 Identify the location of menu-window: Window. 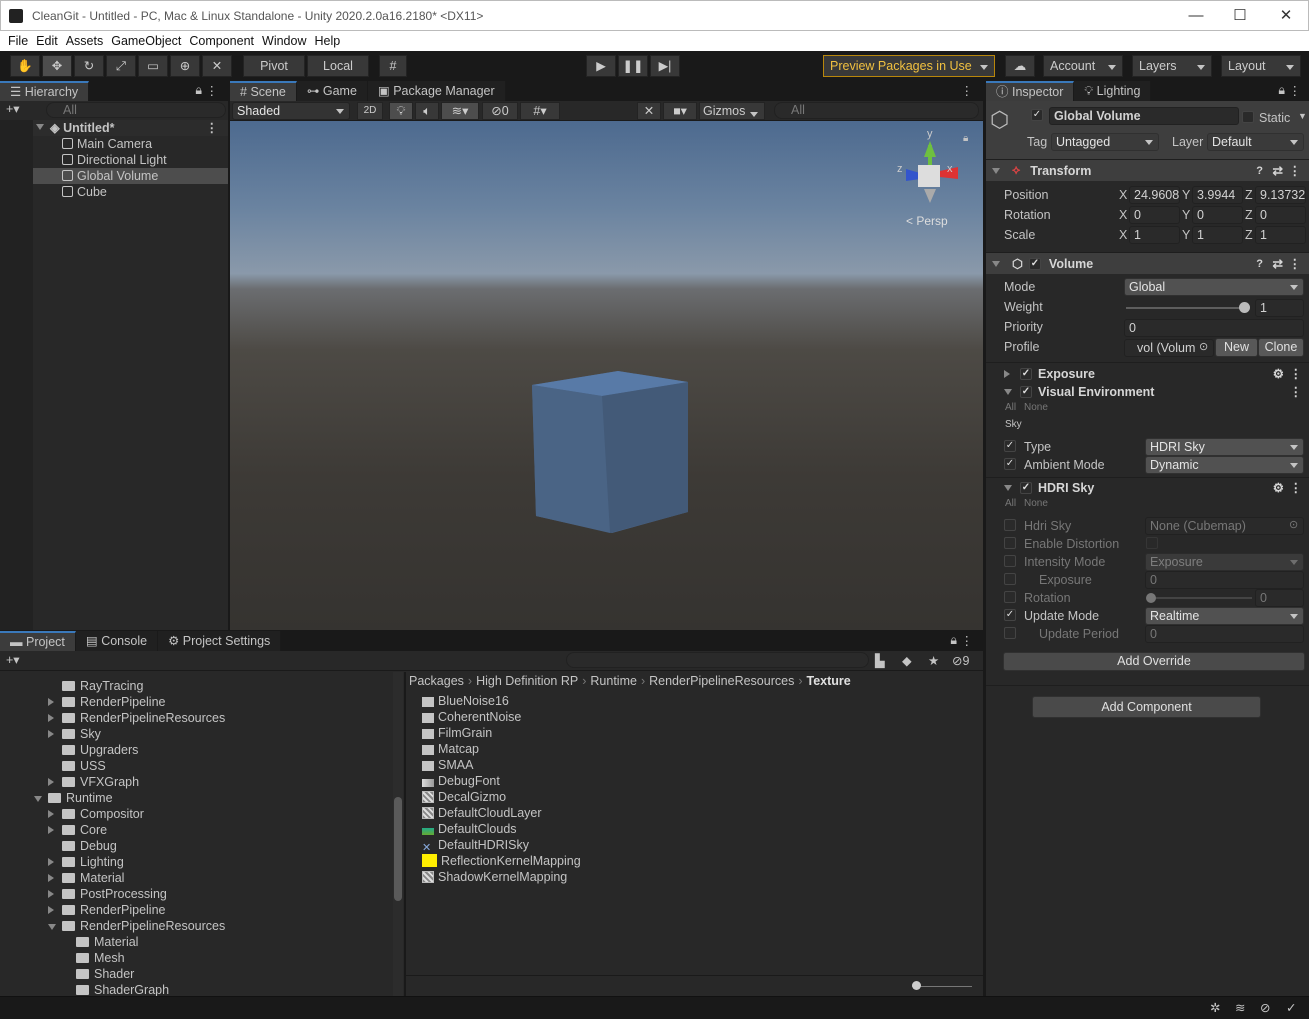
(284, 41).